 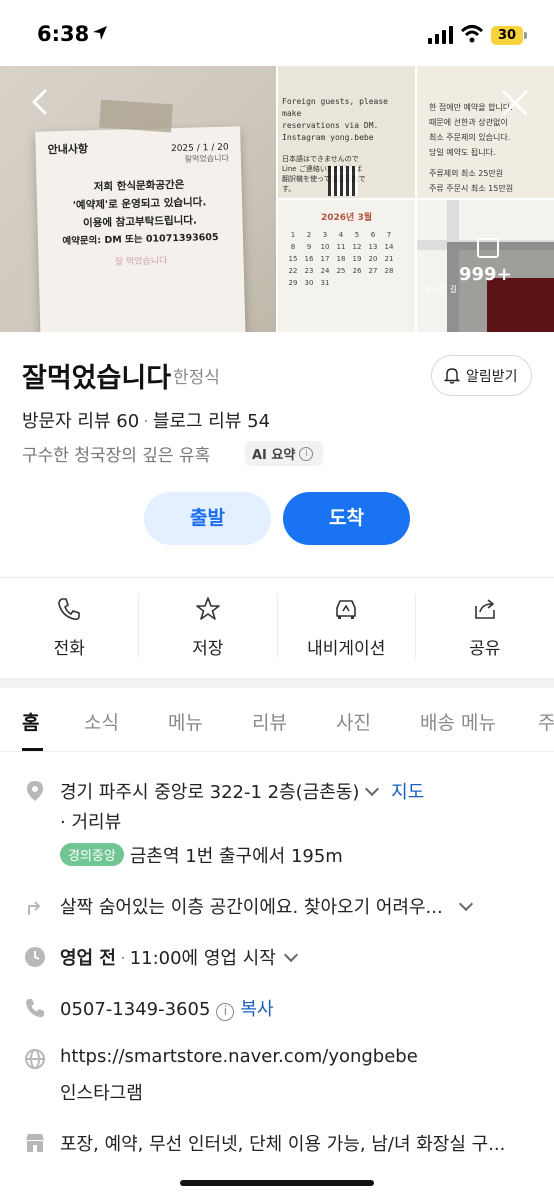 I want to click on hours-status: 영업 전, so click(x=88, y=958).